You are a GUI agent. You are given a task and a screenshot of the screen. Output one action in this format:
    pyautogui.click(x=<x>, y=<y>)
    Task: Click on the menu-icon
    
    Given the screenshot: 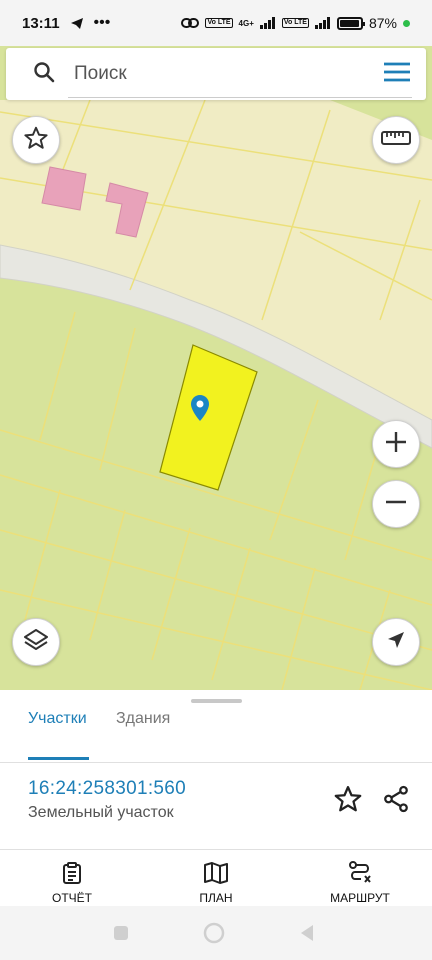 What is the action you would take?
    pyautogui.click(x=397, y=74)
    